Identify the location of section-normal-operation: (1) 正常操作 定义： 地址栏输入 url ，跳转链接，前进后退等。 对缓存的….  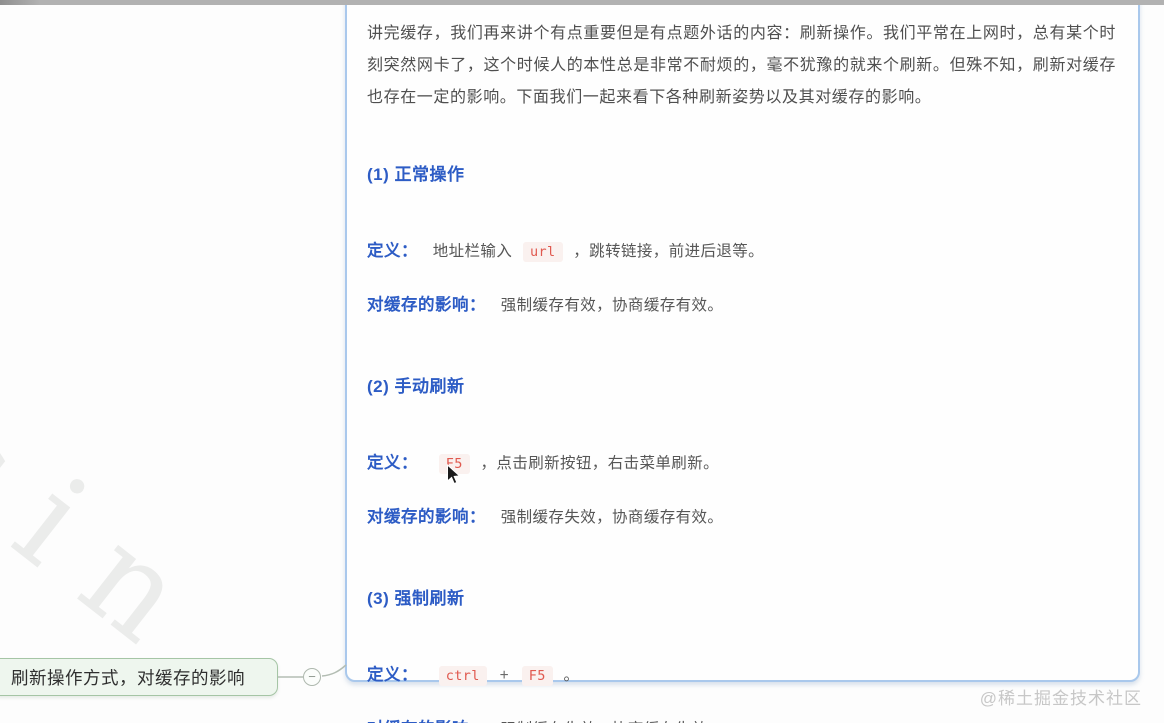
(741, 237).